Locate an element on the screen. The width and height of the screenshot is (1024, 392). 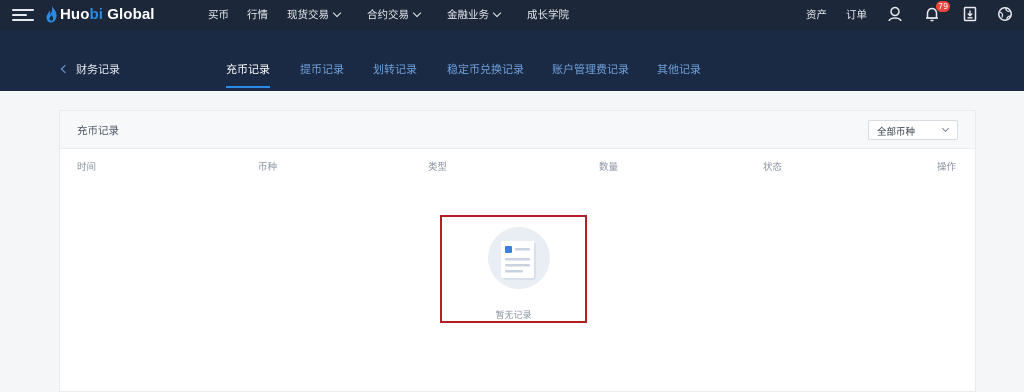
tab-stablecoin-exchange-records: 稳定币兑换记录 is located at coordinates (485, 70).